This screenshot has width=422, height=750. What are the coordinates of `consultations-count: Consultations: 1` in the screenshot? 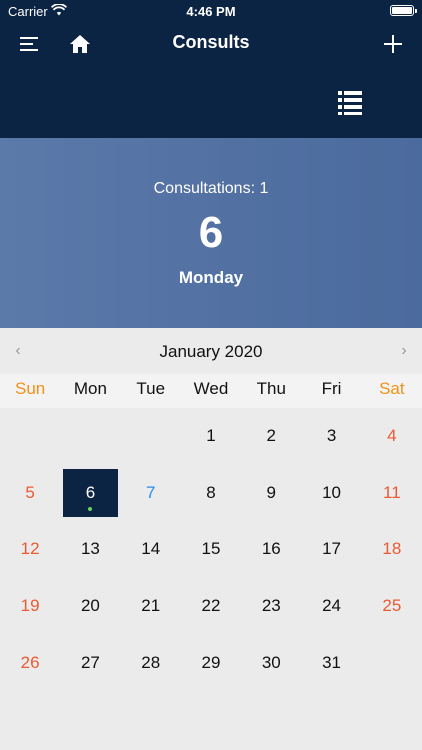 It's located at (211, 188).